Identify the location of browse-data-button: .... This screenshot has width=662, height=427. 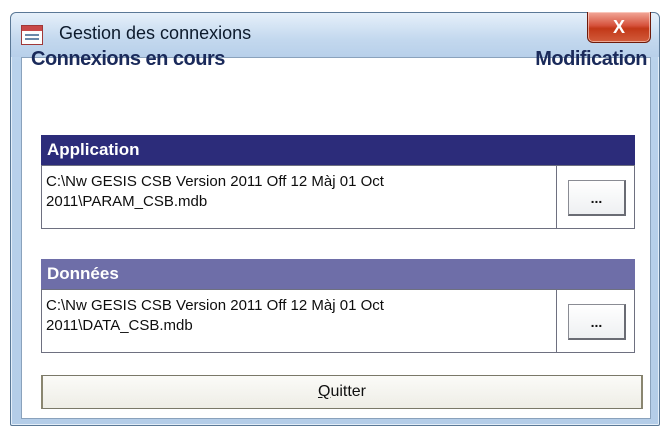
(597, 322).